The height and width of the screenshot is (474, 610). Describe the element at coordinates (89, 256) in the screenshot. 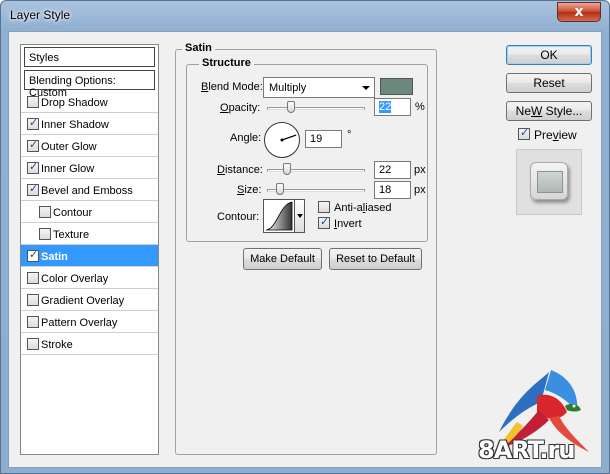

I see `style-item-satin: Satin` at that location.